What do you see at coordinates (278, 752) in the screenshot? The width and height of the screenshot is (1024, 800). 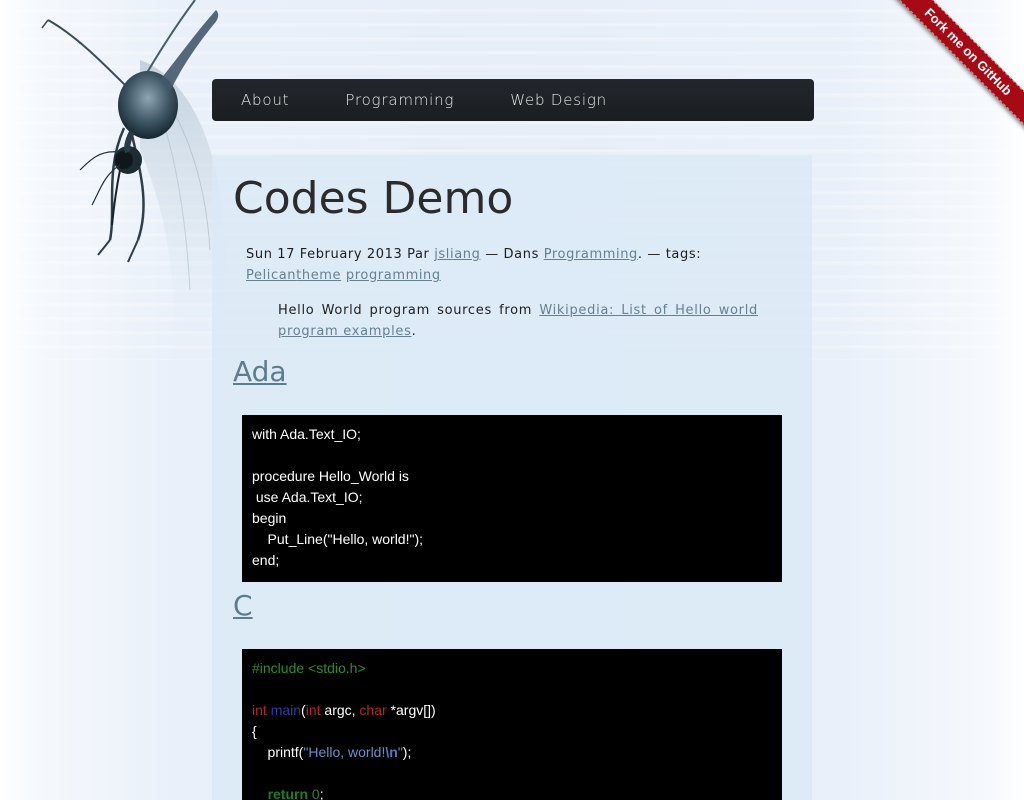 I see `code-token-text: printf(` at bounding box center [278, 752].